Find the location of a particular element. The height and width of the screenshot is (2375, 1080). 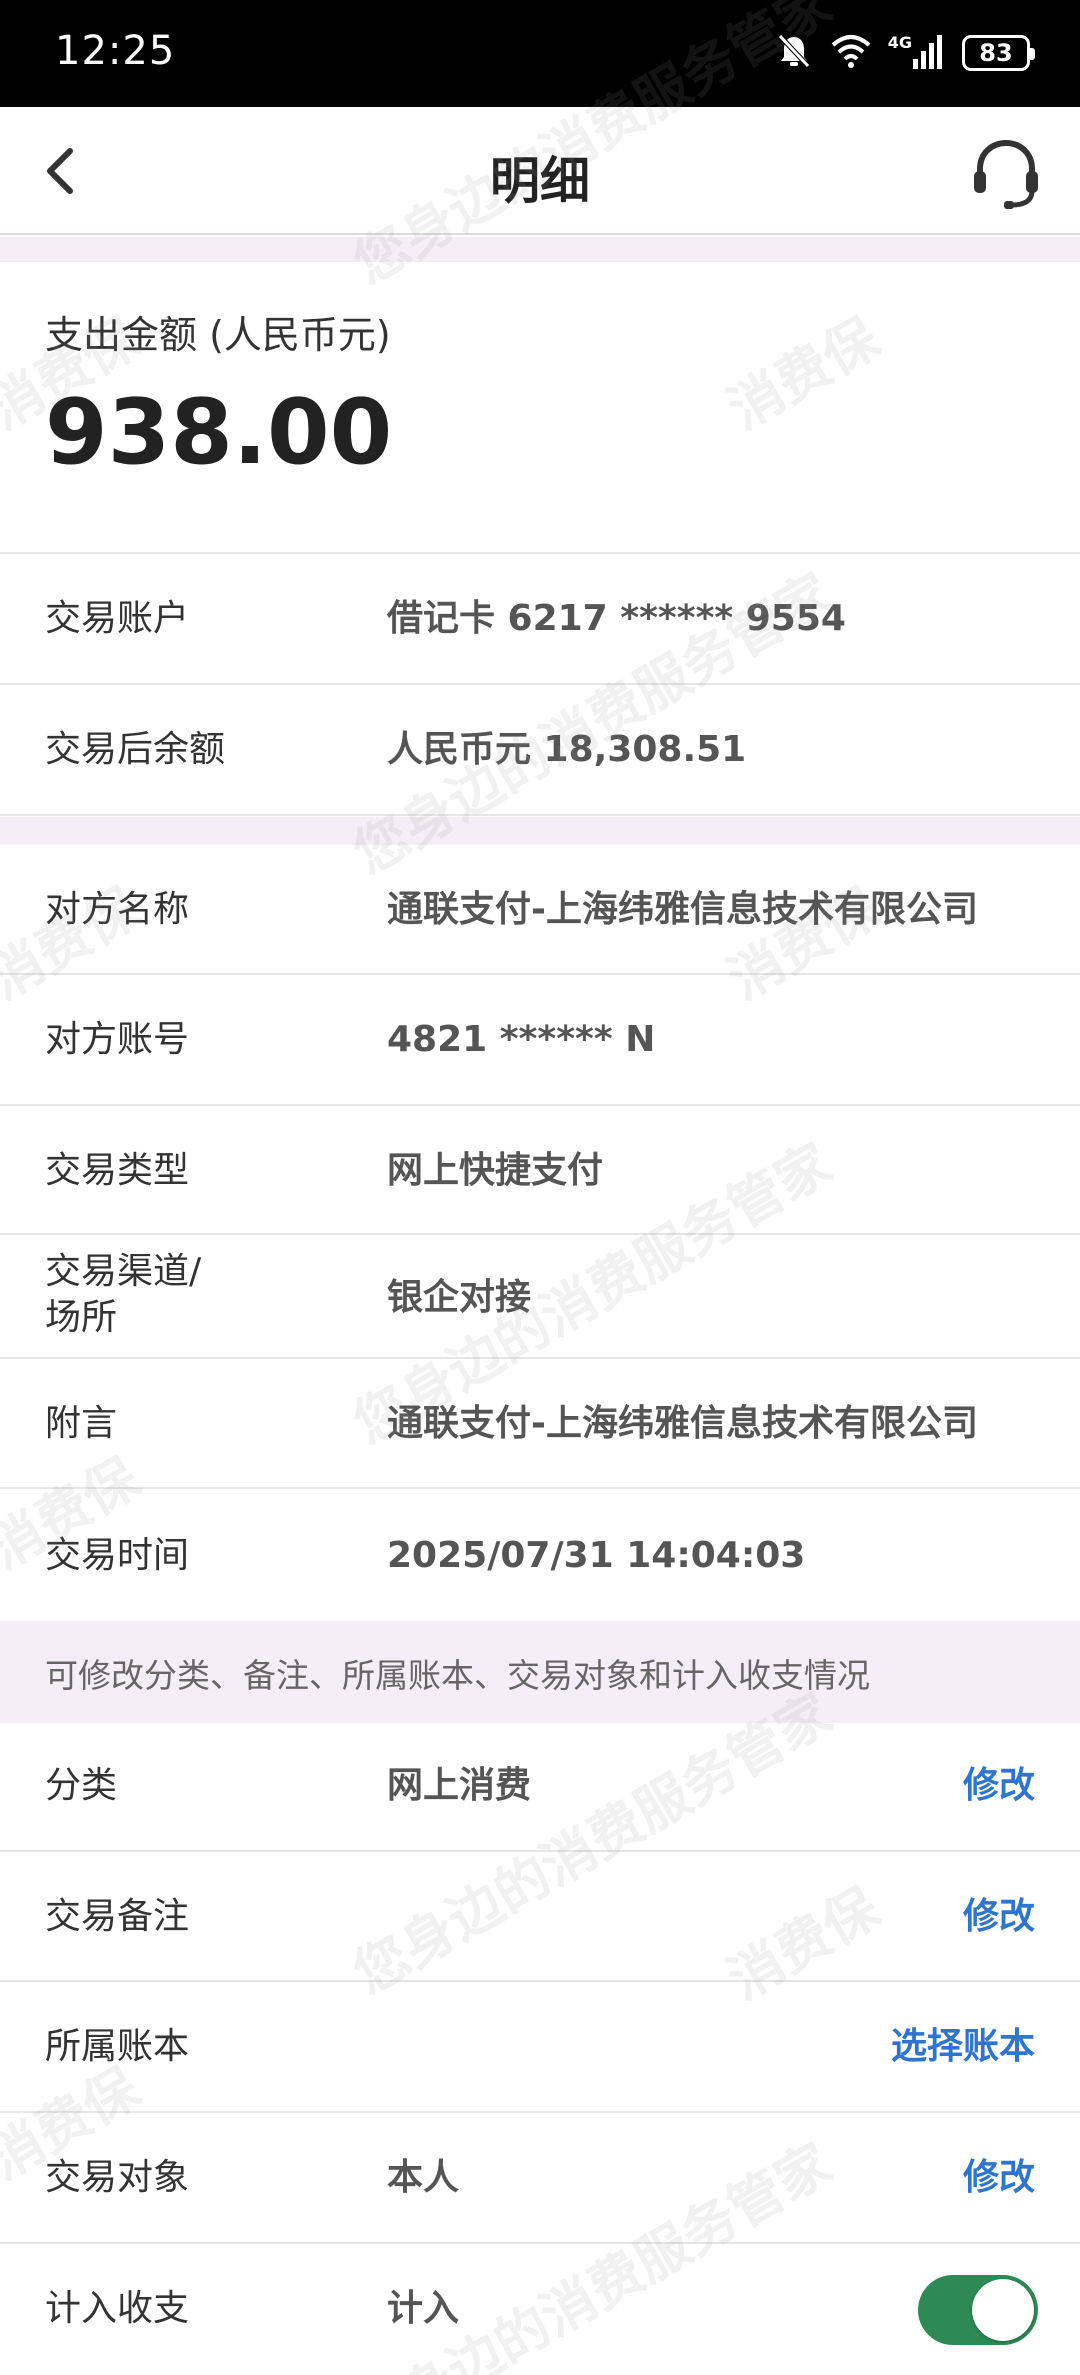

row-value: 4821 ****** N is located at coordinates (521, 1039).